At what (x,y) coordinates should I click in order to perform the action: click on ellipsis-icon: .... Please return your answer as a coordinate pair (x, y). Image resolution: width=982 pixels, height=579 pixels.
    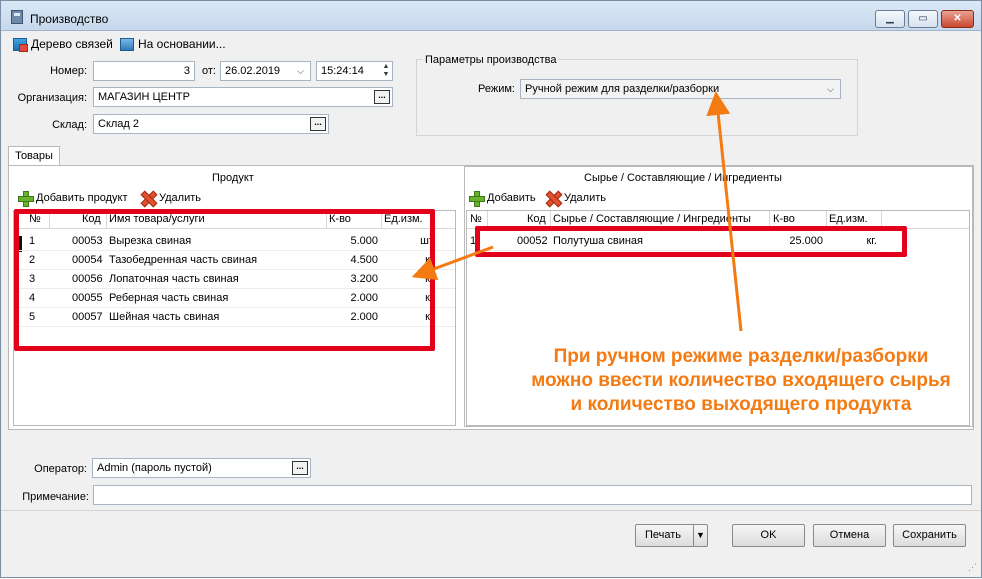
    Looking at the image, I should click on (300, 468).